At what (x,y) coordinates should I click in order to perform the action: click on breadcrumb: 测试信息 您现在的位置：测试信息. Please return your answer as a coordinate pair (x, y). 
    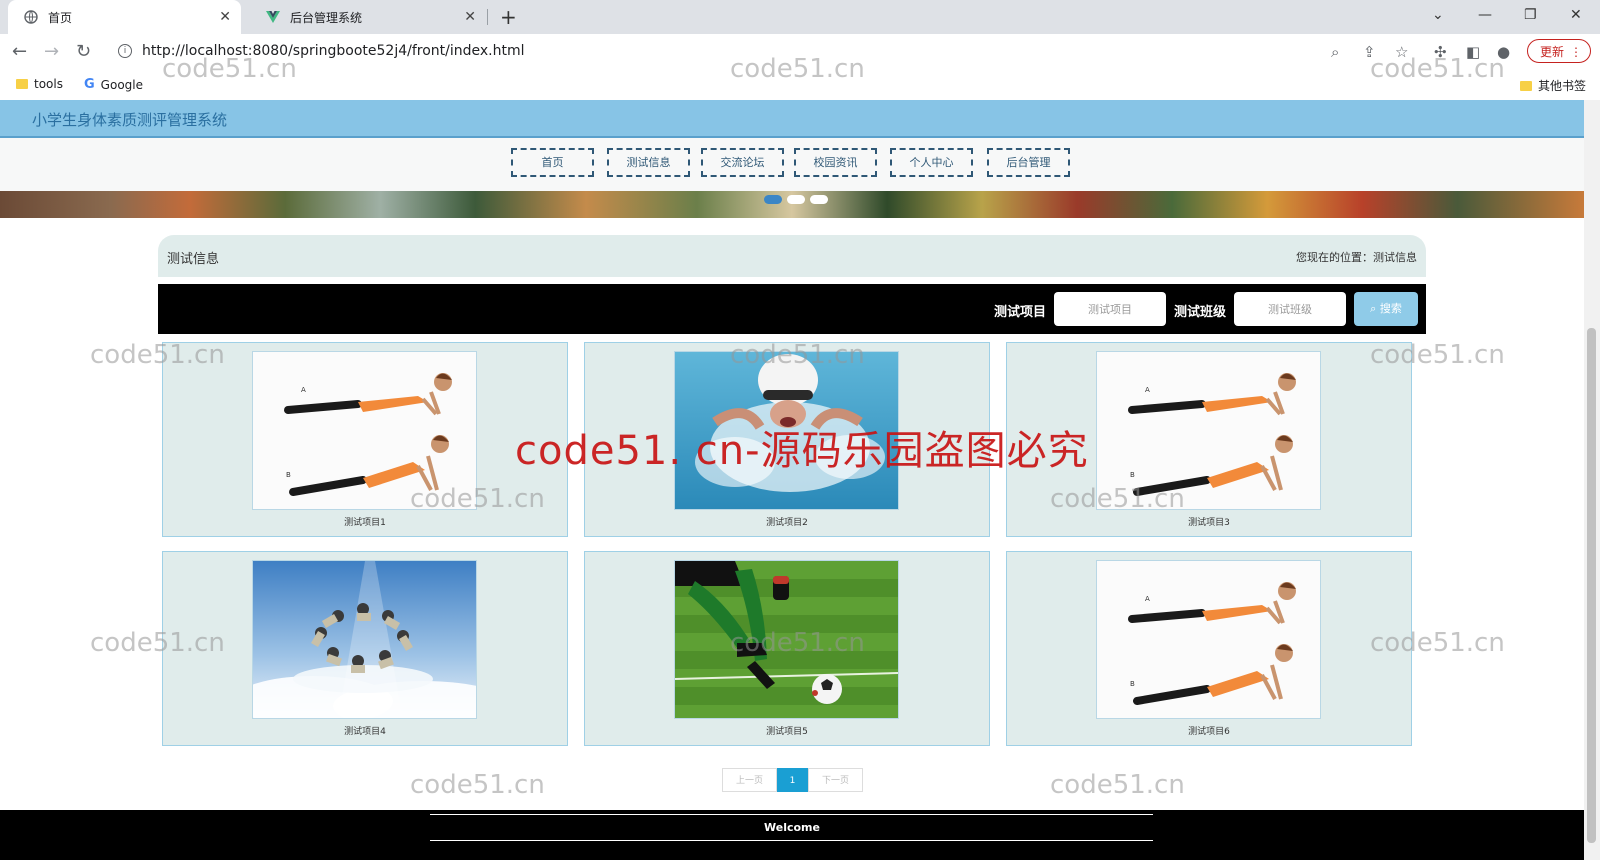
    Looking at the image, I should click on (792, 256).